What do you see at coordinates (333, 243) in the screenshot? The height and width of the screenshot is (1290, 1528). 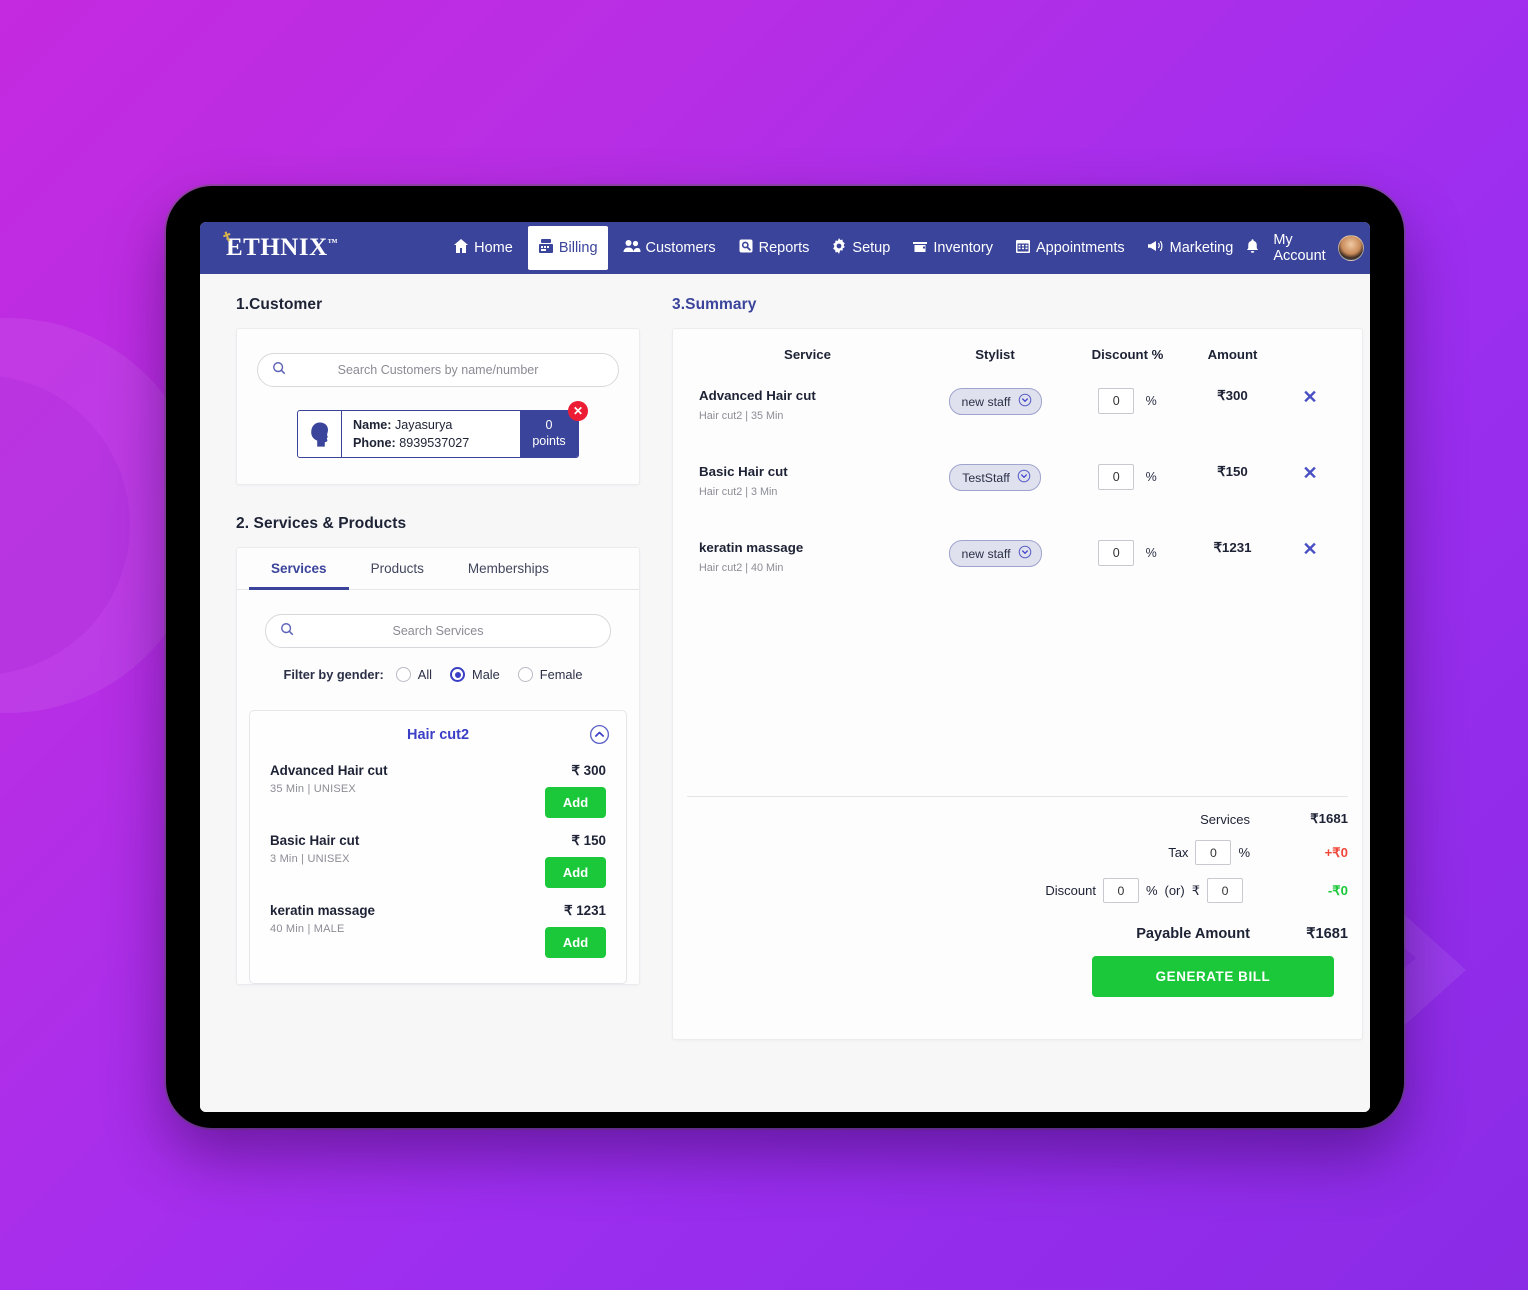 I see `brand-tm: ™` at bounding box center [333, 243].